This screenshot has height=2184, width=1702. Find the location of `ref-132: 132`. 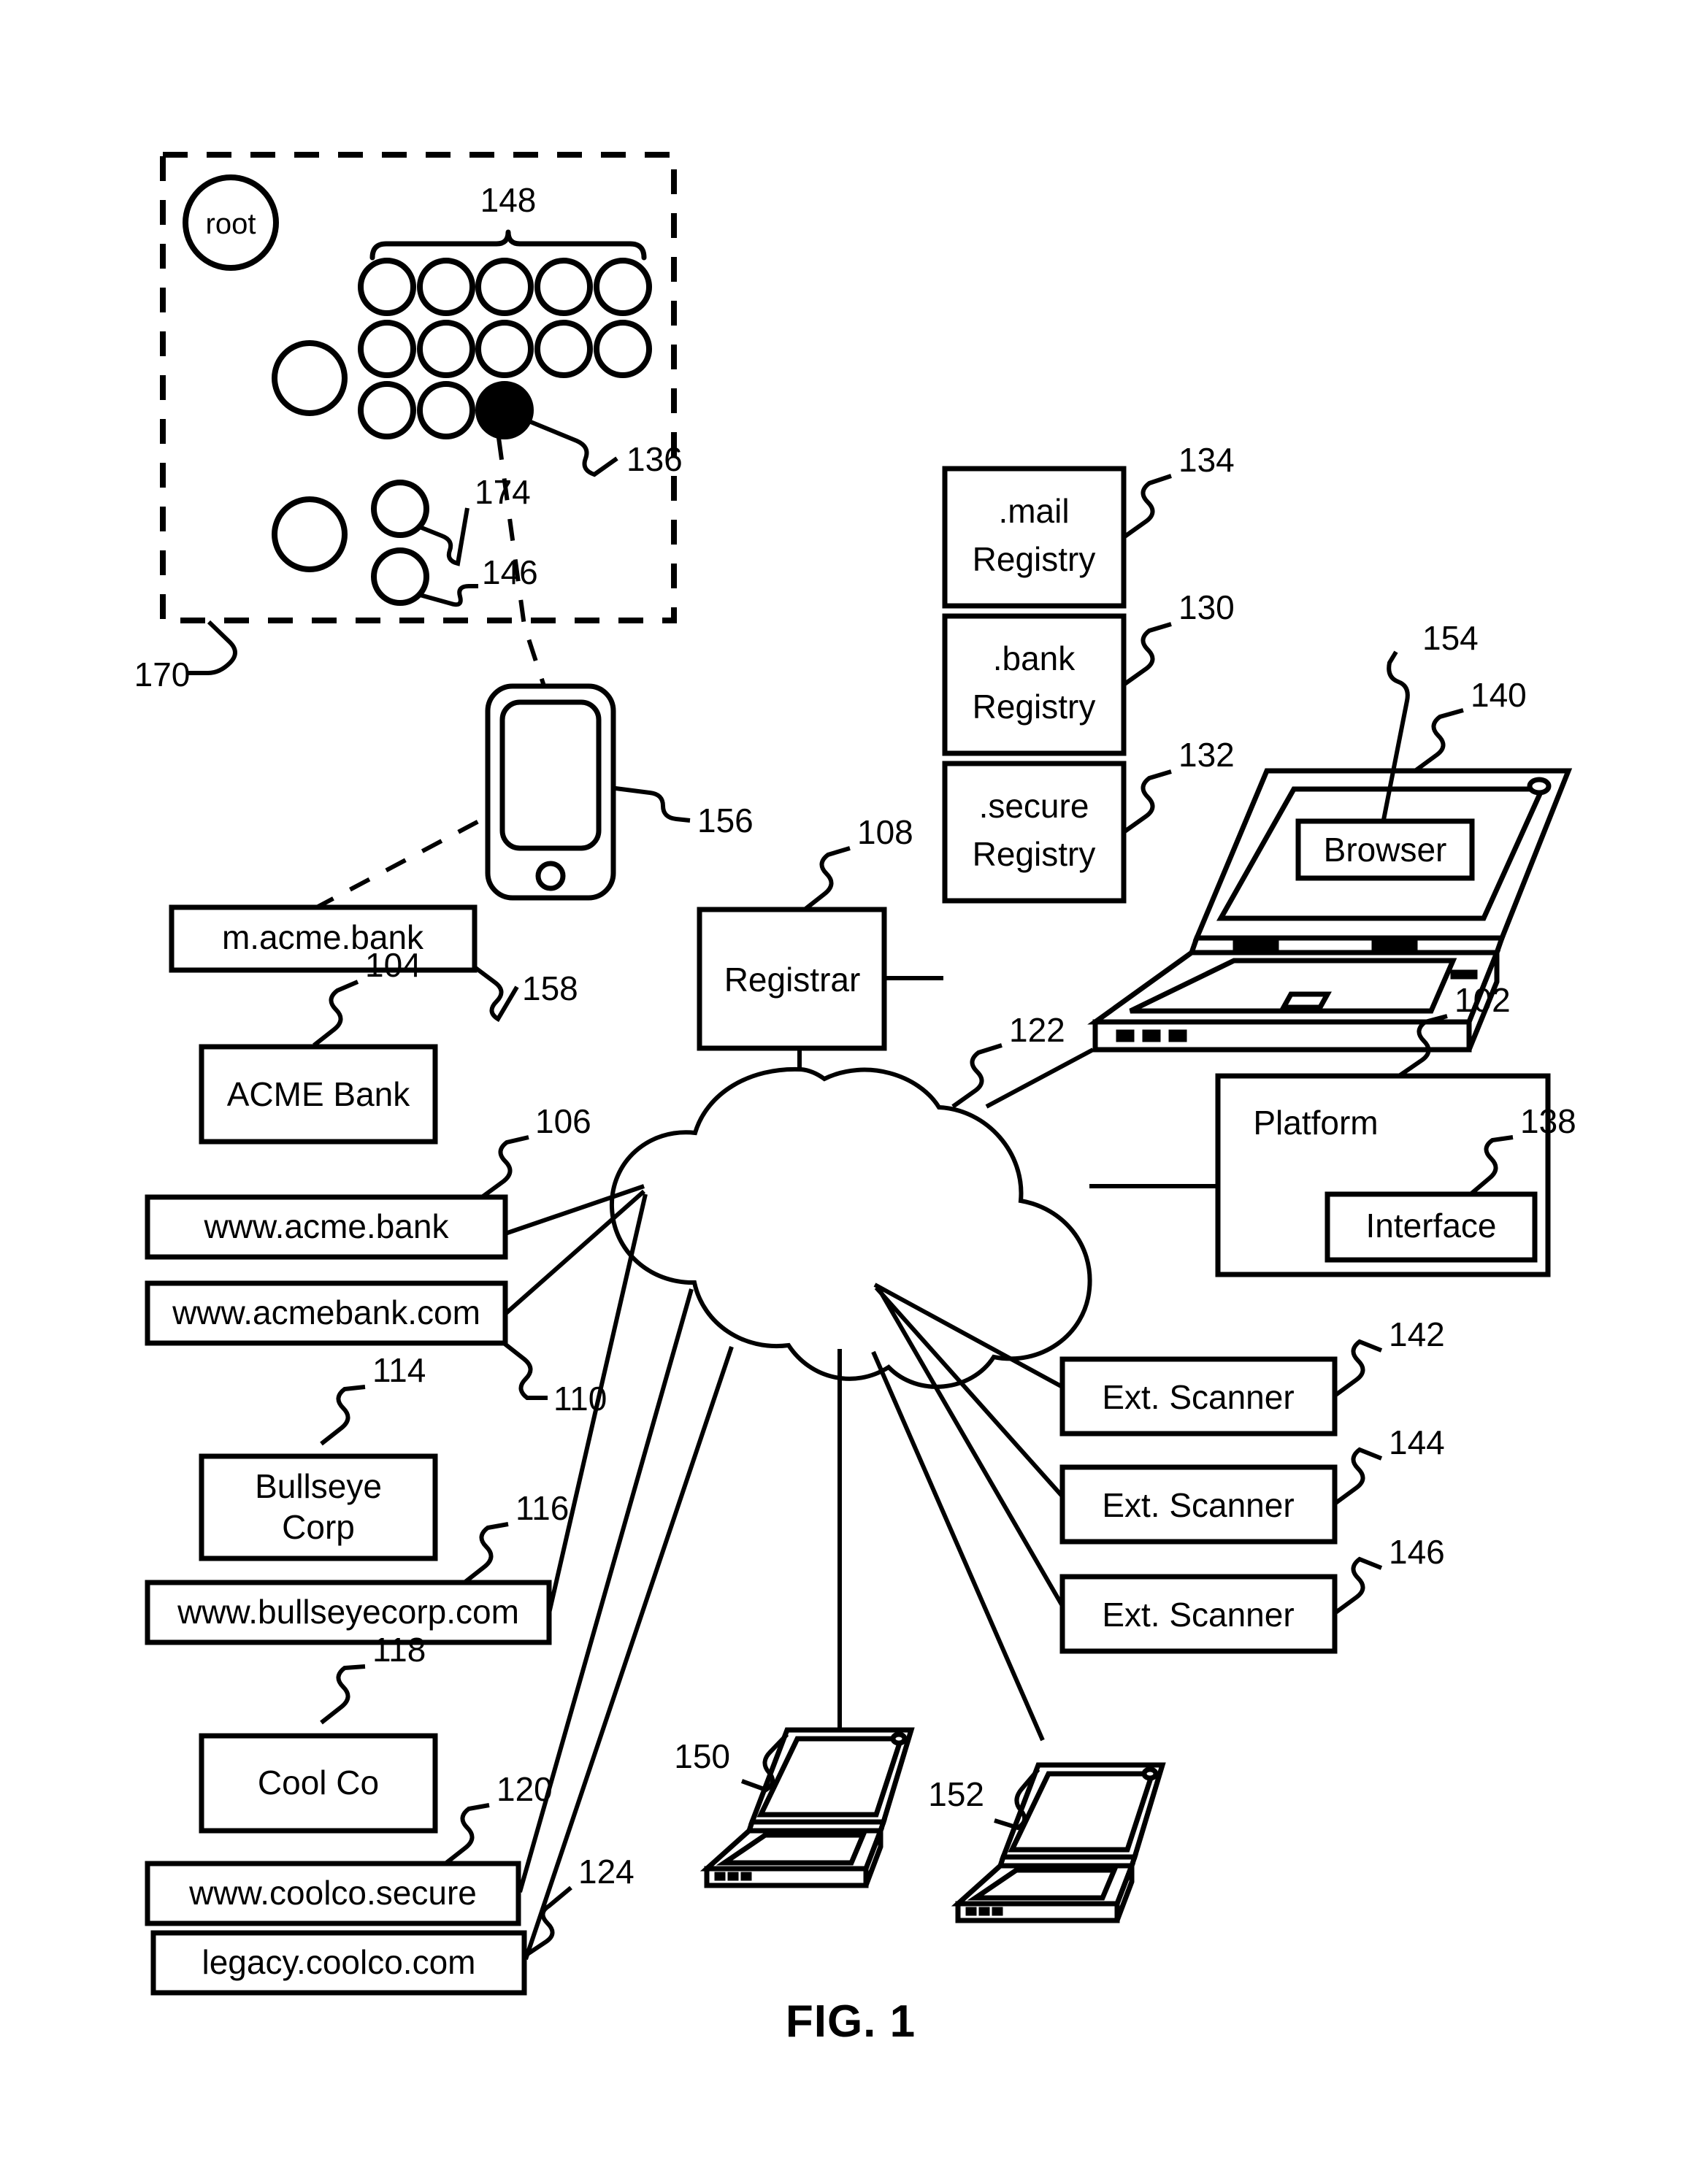

ref-132: 132 is located at coordinates (1206, 755).